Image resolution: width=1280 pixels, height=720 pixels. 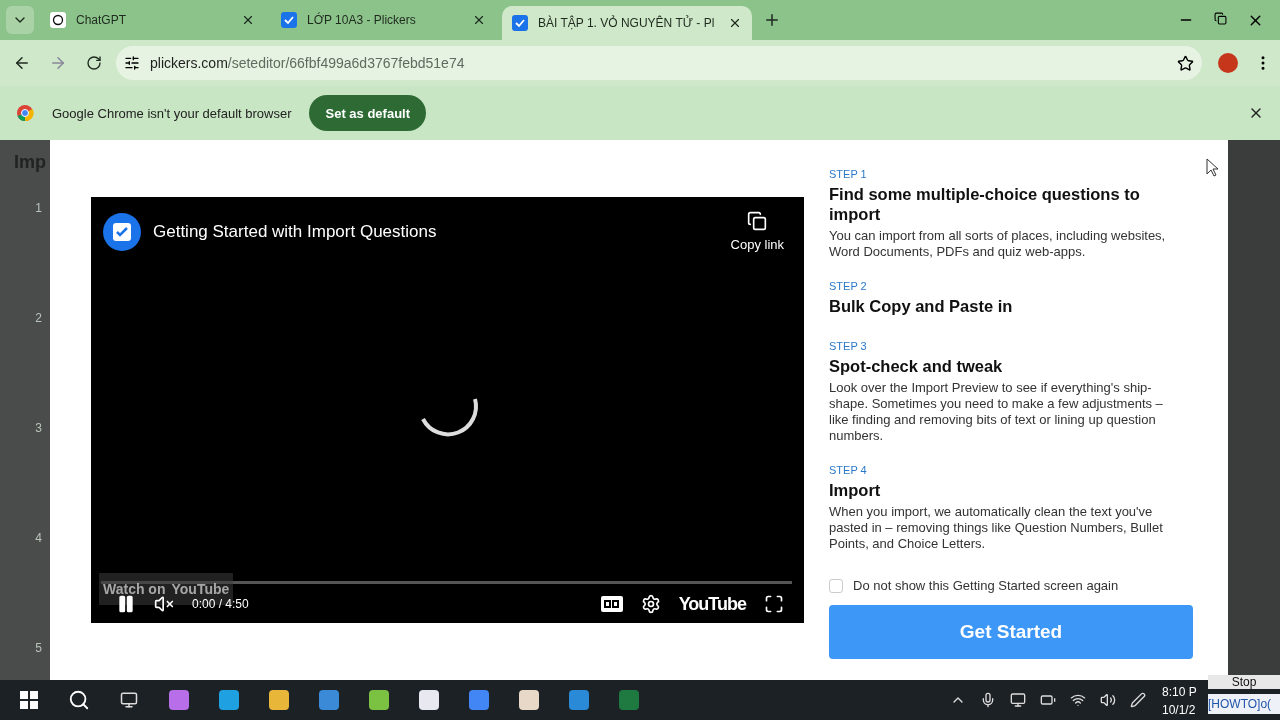 What do you see at coordinates (712, 604) in the screenshot?
I see `youtube-logo: YouTube` at bounding box center [712, 604].